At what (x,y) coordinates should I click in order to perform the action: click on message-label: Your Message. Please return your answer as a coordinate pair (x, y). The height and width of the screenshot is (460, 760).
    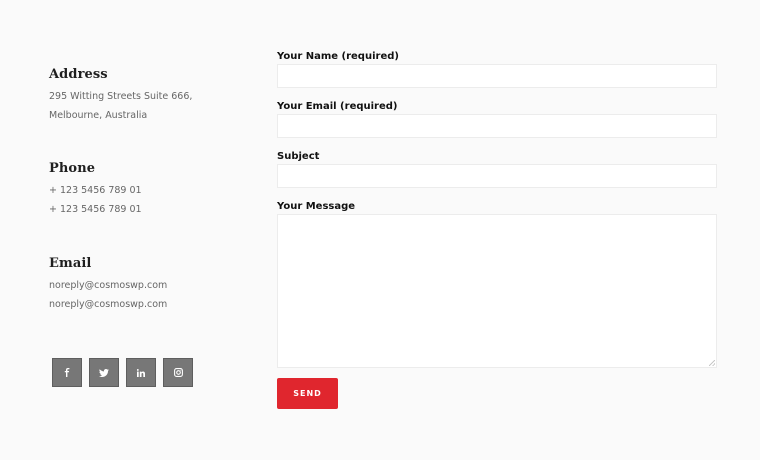
    Looking at the image, I should click on (316, 206).